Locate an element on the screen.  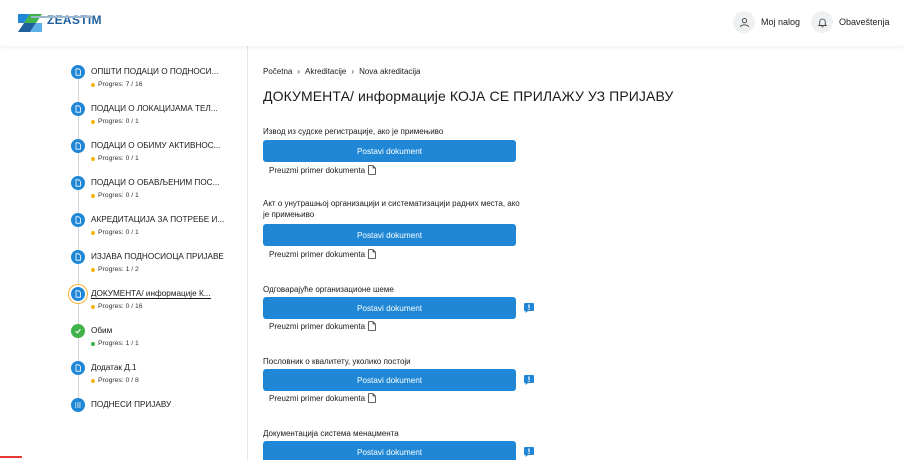
account-button: Moj nalog is located at coordinates (766, 22).